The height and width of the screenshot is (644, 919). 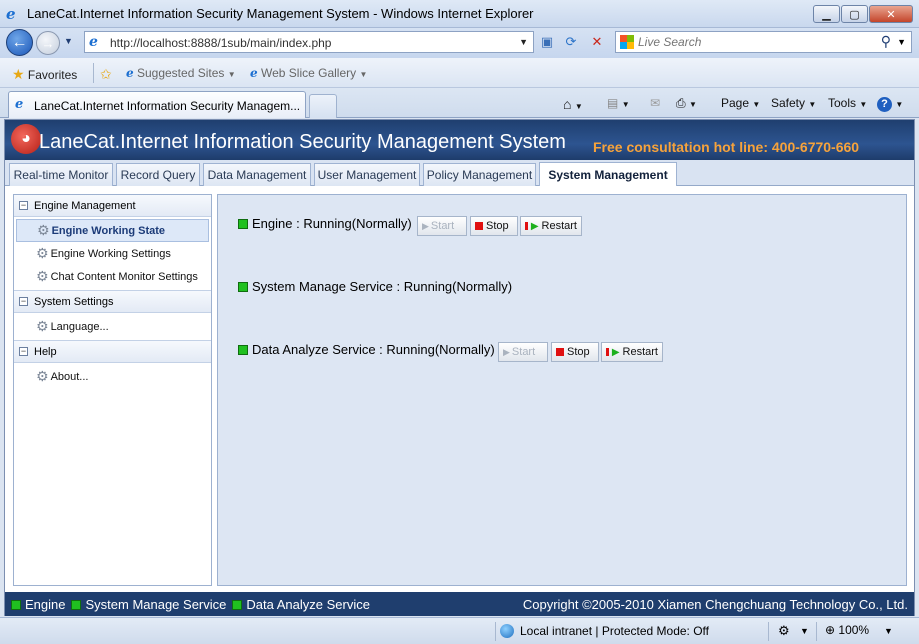 What do you see at coordinates (42, 253) in the screenshot?
I see `gear-icon: ⚙` at bounding box center [42, 253].